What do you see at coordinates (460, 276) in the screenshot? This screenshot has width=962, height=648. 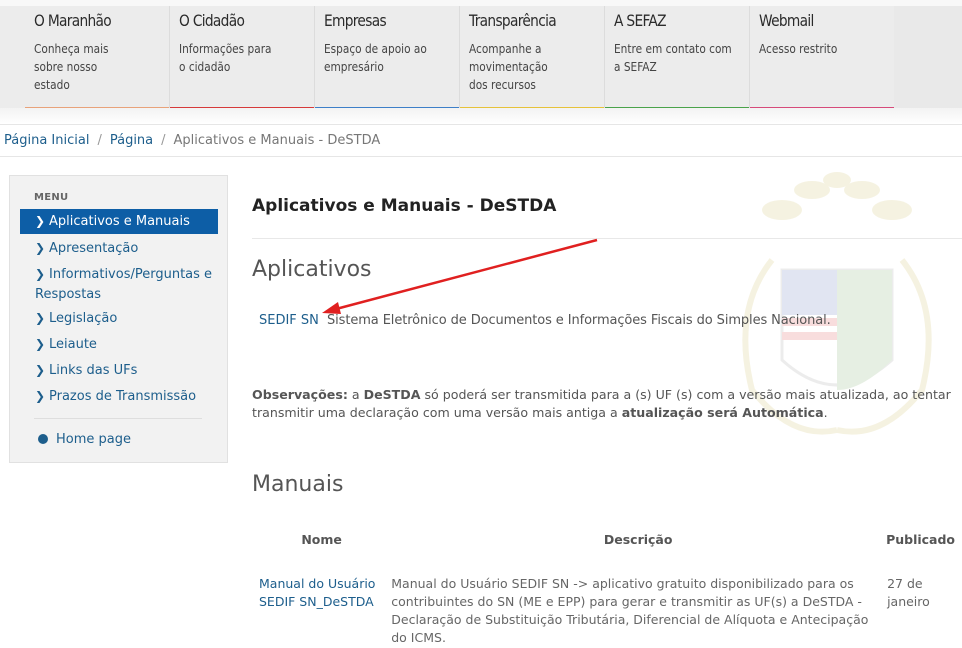 I see `annotation-arrow-icon` at bounding box center [460, 276].